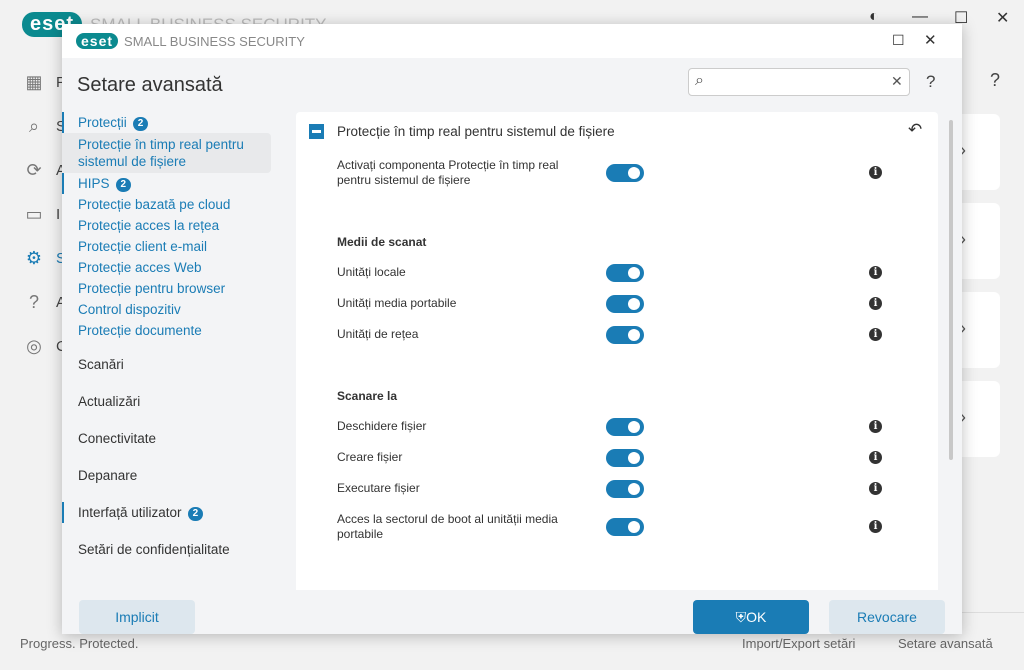 The image size is (1024, 670). Describe the element at coordinates (993, 612) in the screenshot. I see `divider` at that location.